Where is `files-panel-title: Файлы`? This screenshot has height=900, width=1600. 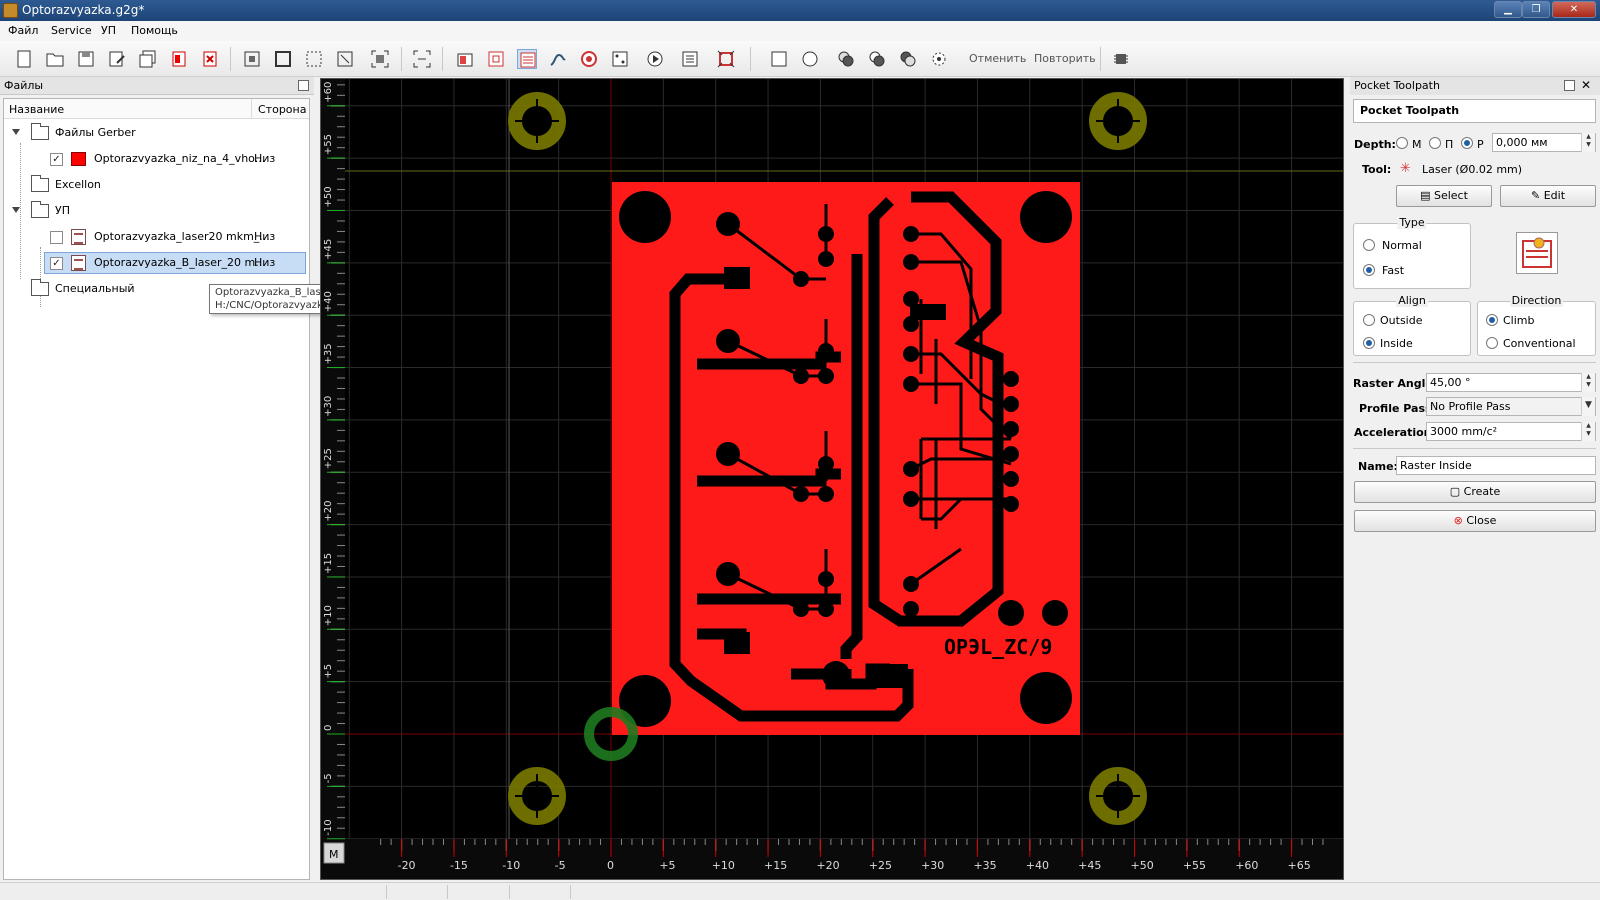
files-panel-title: Файлы is located at coordinates (24, 85).